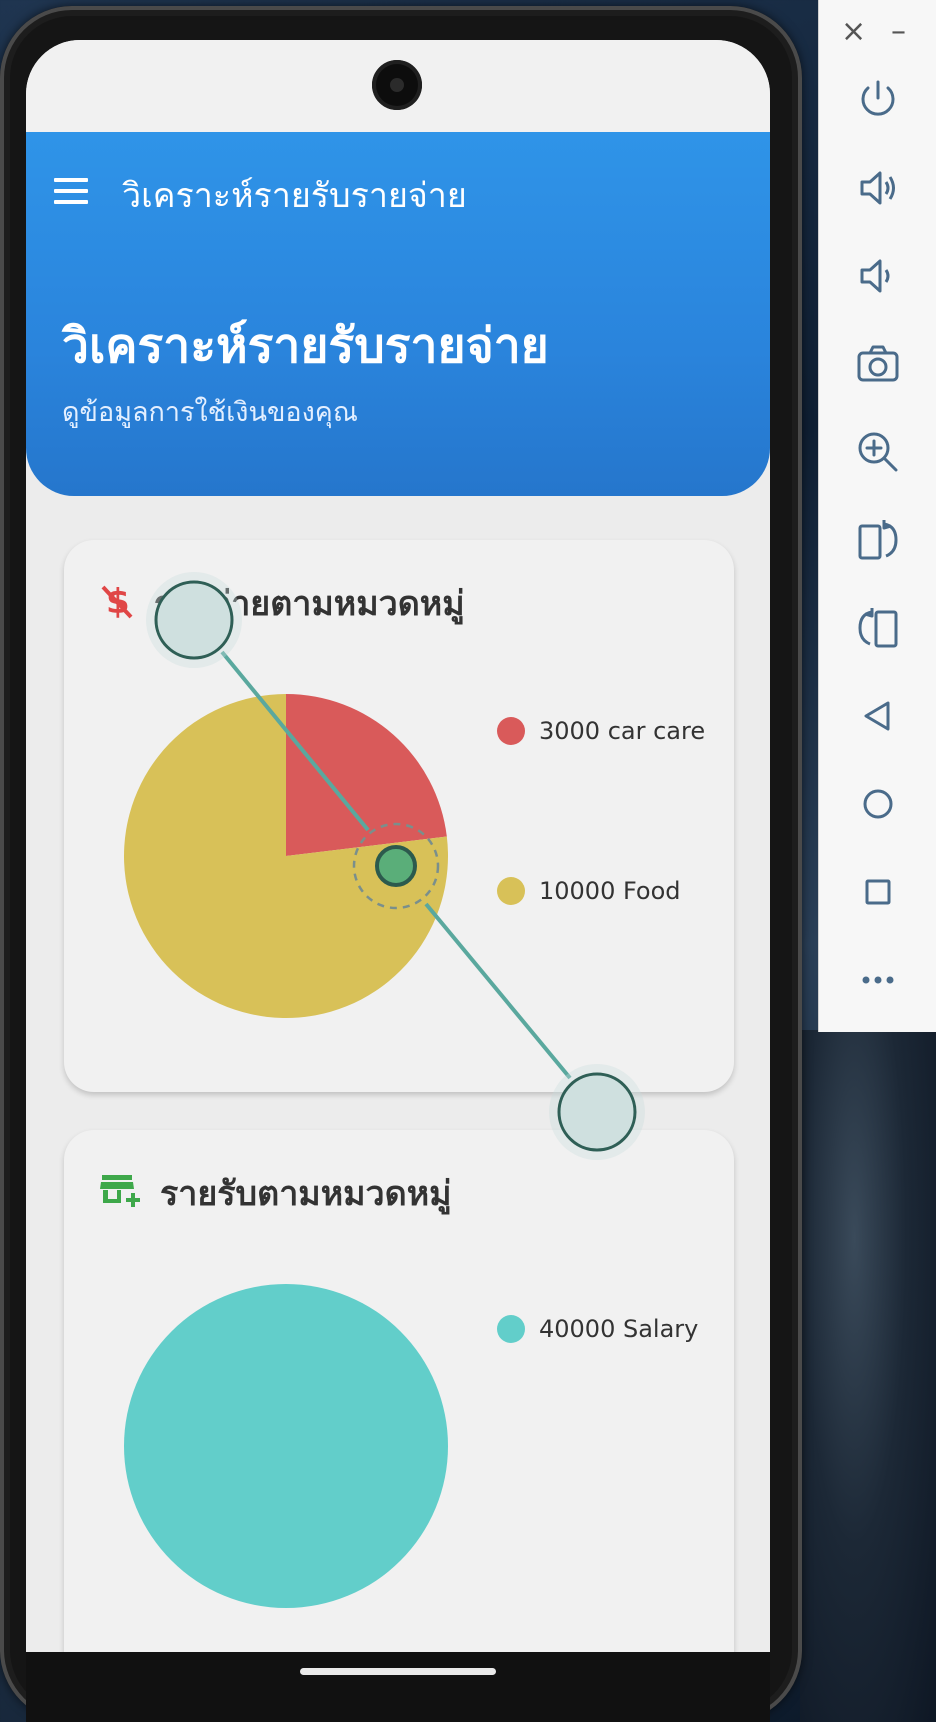 The width and height of the screenshot is (936, 1722). Describe the element at coordinates (878, 364) in the screenshot. I see `camera-icon` at that location.